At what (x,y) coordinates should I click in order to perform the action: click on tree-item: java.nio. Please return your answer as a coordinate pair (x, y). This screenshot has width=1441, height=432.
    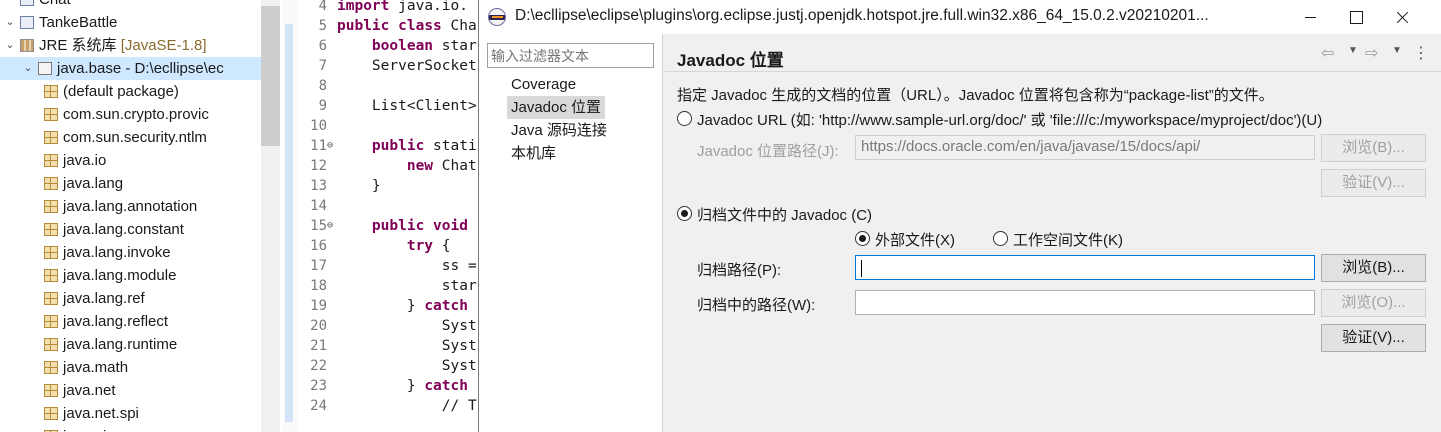
    Looking at the image, I should click on (130, 428).